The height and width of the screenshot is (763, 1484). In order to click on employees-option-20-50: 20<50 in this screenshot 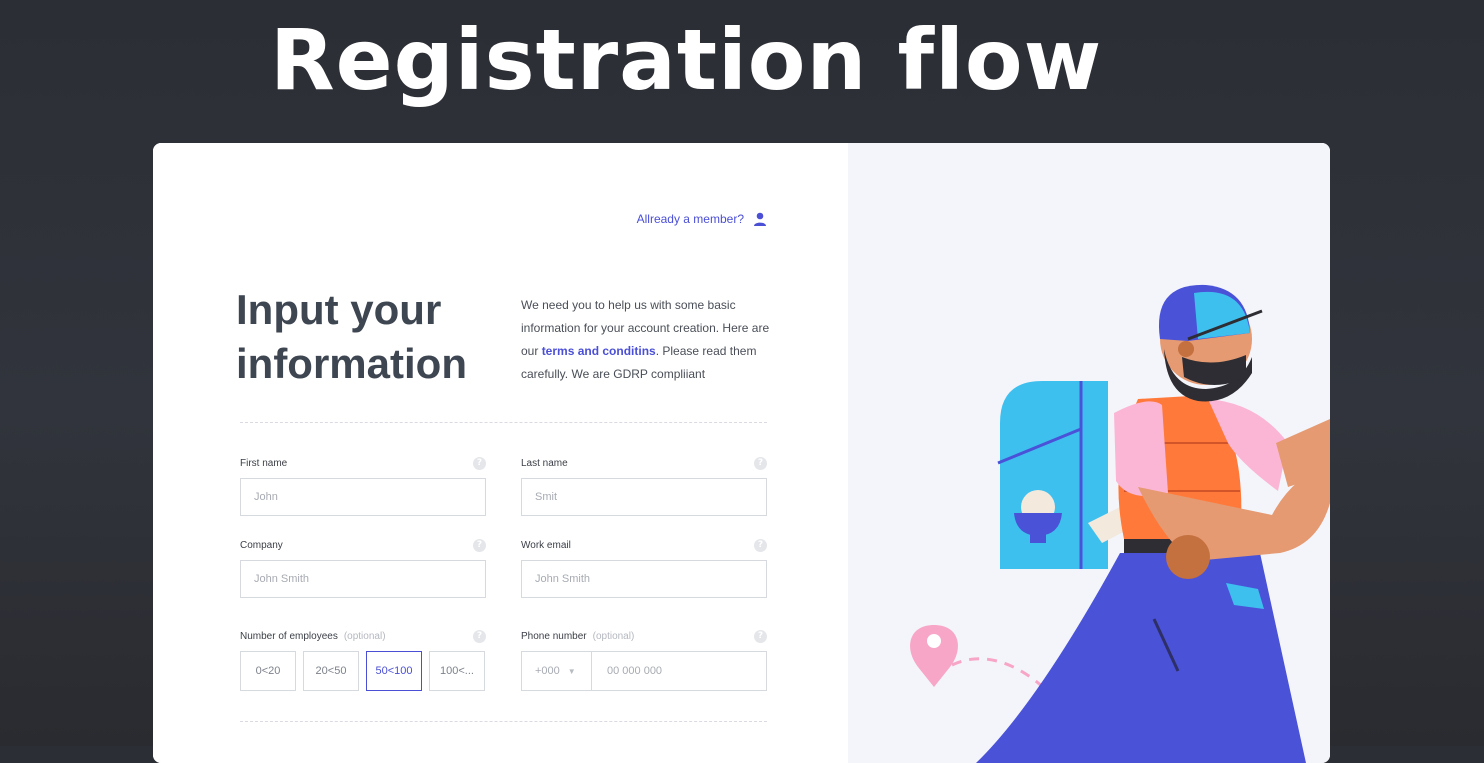, I will do `click(331, 671)`.